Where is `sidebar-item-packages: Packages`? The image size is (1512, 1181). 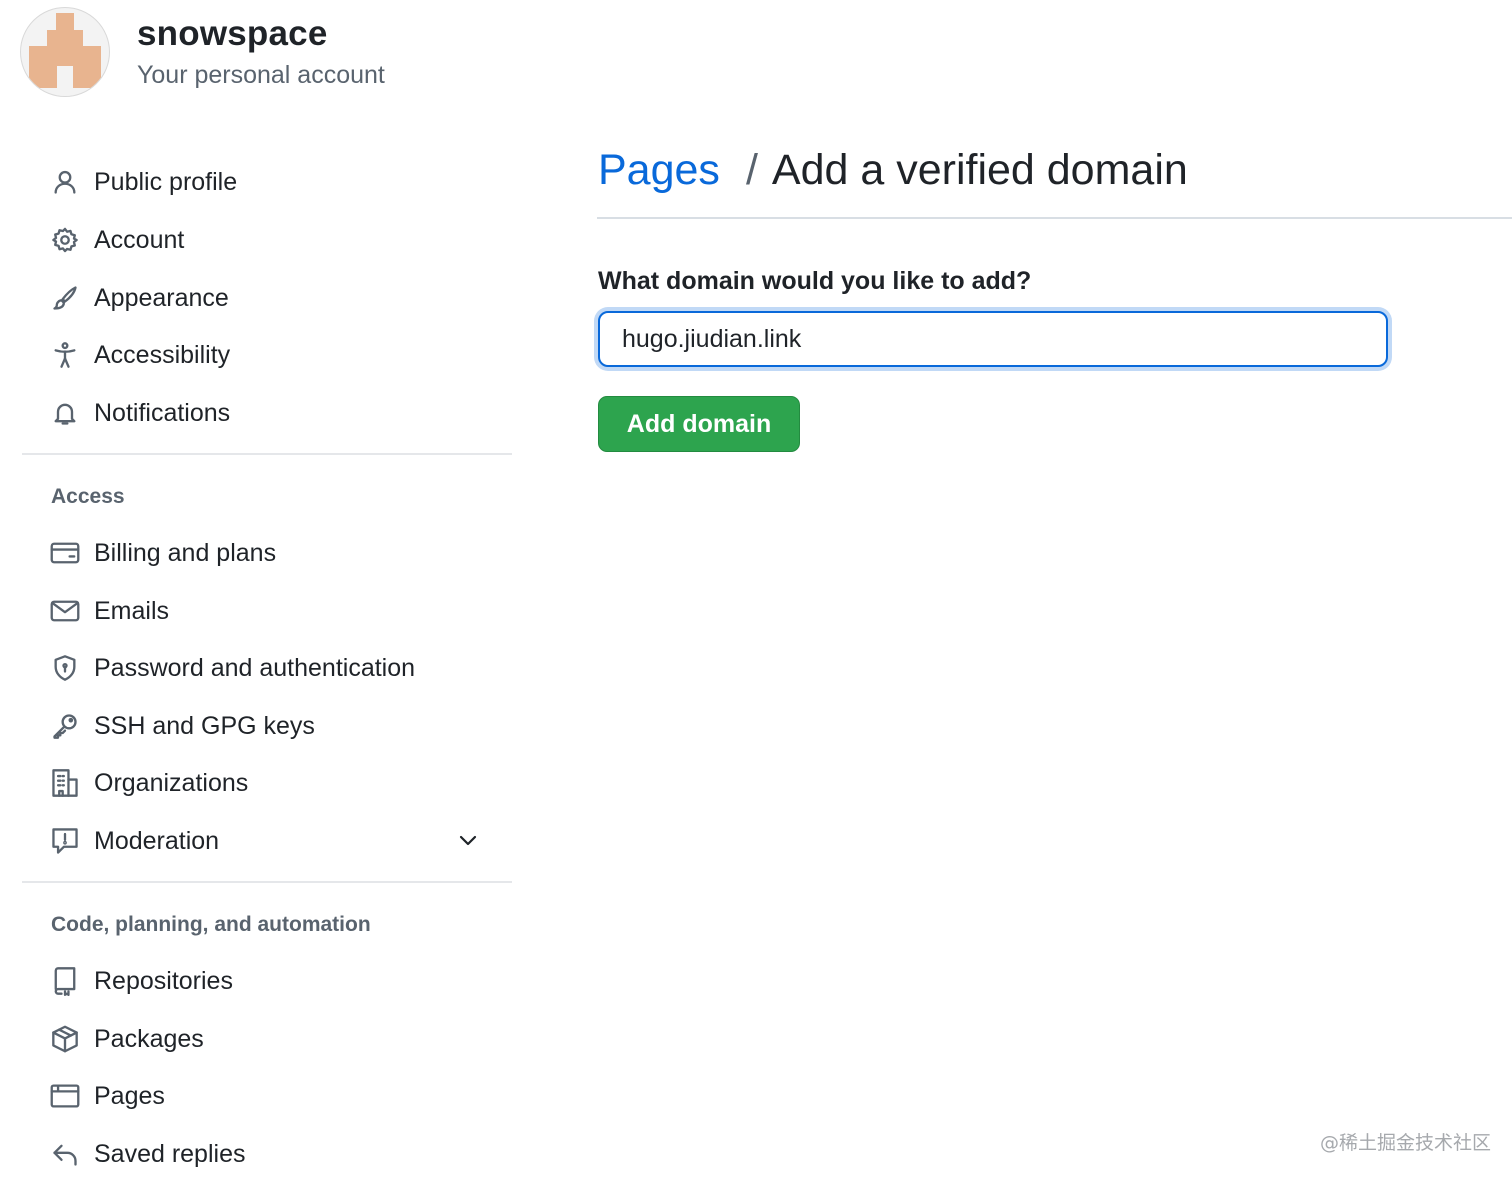
sidebar-item-packages: Packages is located at coordinates (273, 1039).